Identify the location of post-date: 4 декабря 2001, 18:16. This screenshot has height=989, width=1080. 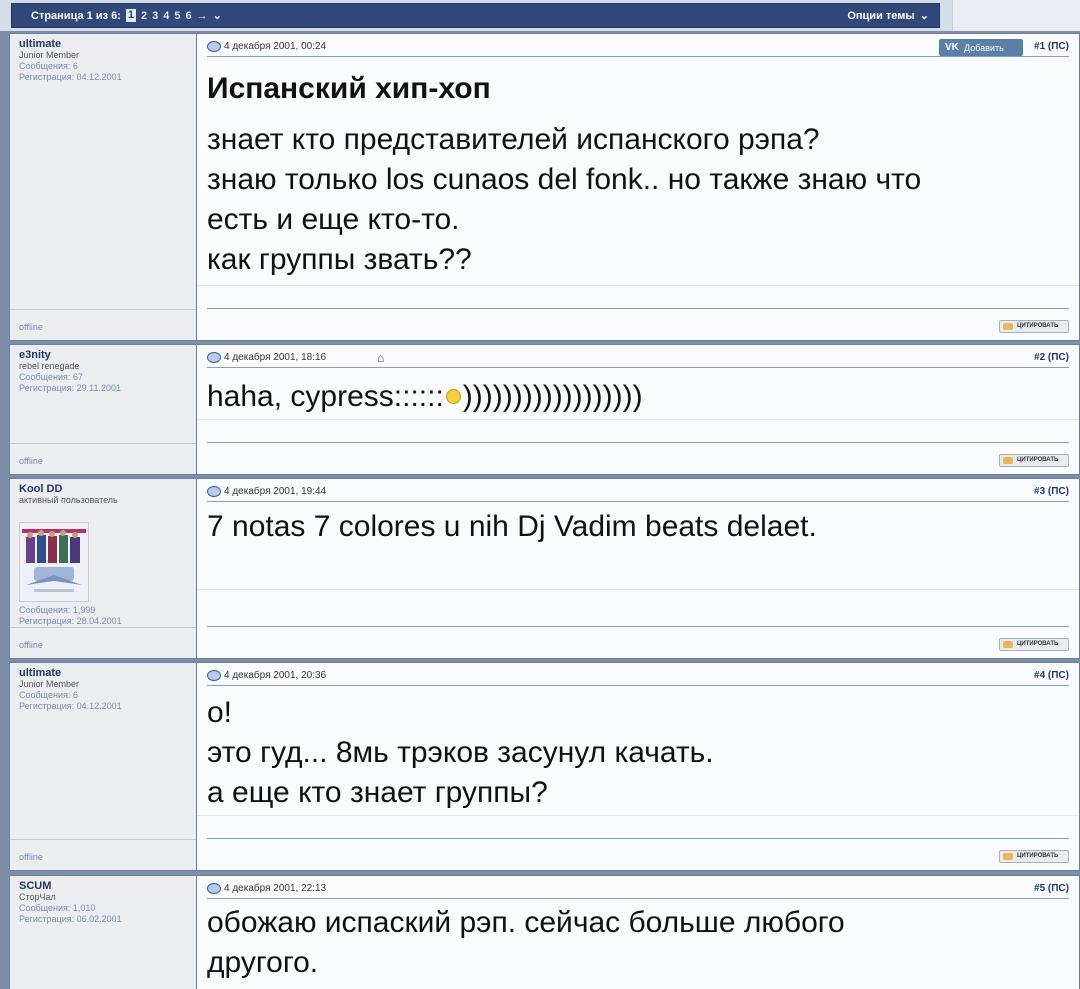
(275, 357).